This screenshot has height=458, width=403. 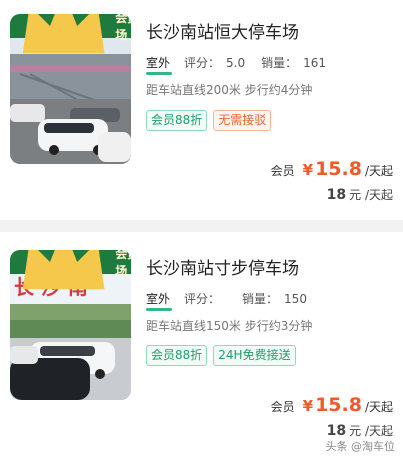 I want to click on parking-lot-title: 长沙南站恒大停车场, so click(x=222, y=30).